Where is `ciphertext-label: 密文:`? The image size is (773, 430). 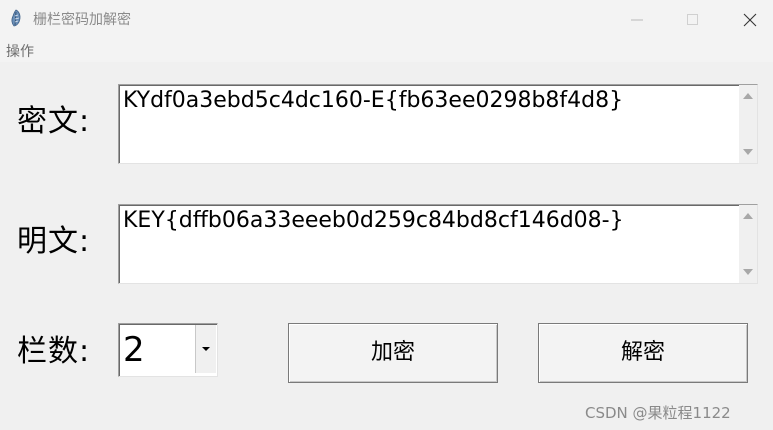 ciphertext-label: 密文: is located at coordinates (54, 121).